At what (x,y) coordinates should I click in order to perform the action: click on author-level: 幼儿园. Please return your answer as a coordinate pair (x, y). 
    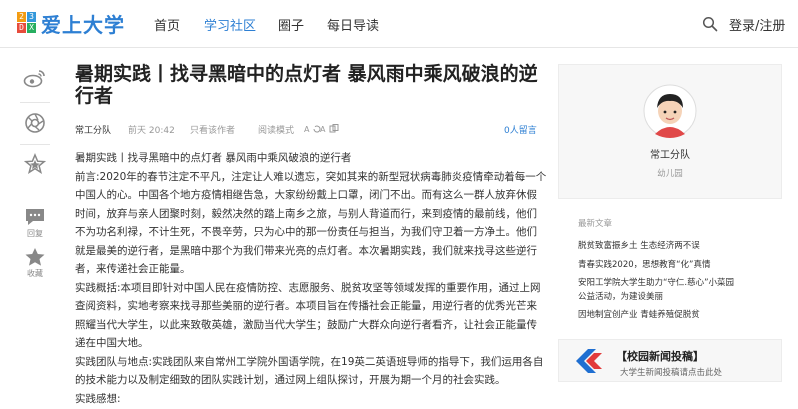
    Looking at the image, I should click on (670, 174).